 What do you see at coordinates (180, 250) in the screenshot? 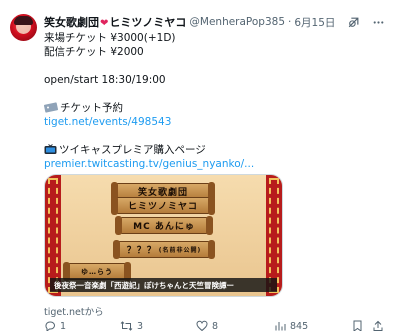
I see `poster-guest-note: (名前非公開)` at bounding box center [180, 250].